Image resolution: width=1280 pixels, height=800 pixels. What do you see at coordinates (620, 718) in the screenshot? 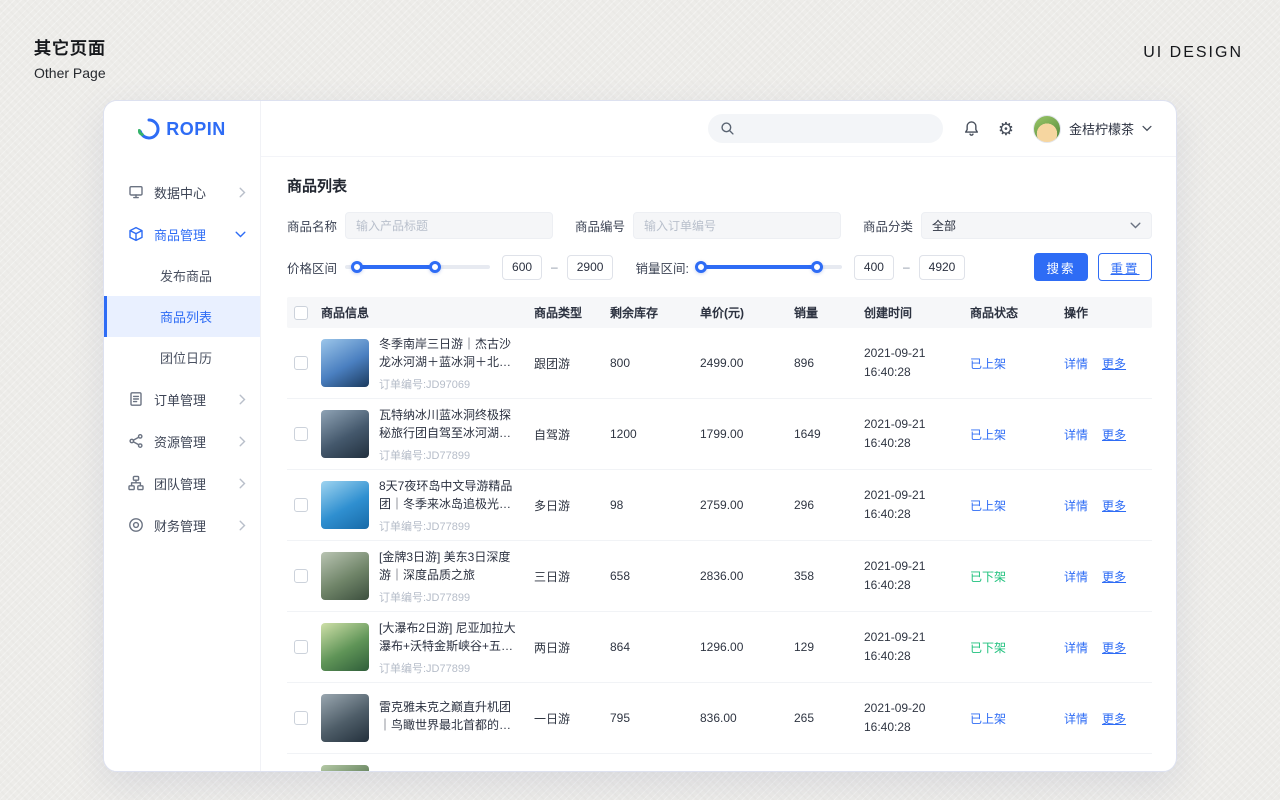
I see `product-stock: 795` at bounding box center [620, 718].